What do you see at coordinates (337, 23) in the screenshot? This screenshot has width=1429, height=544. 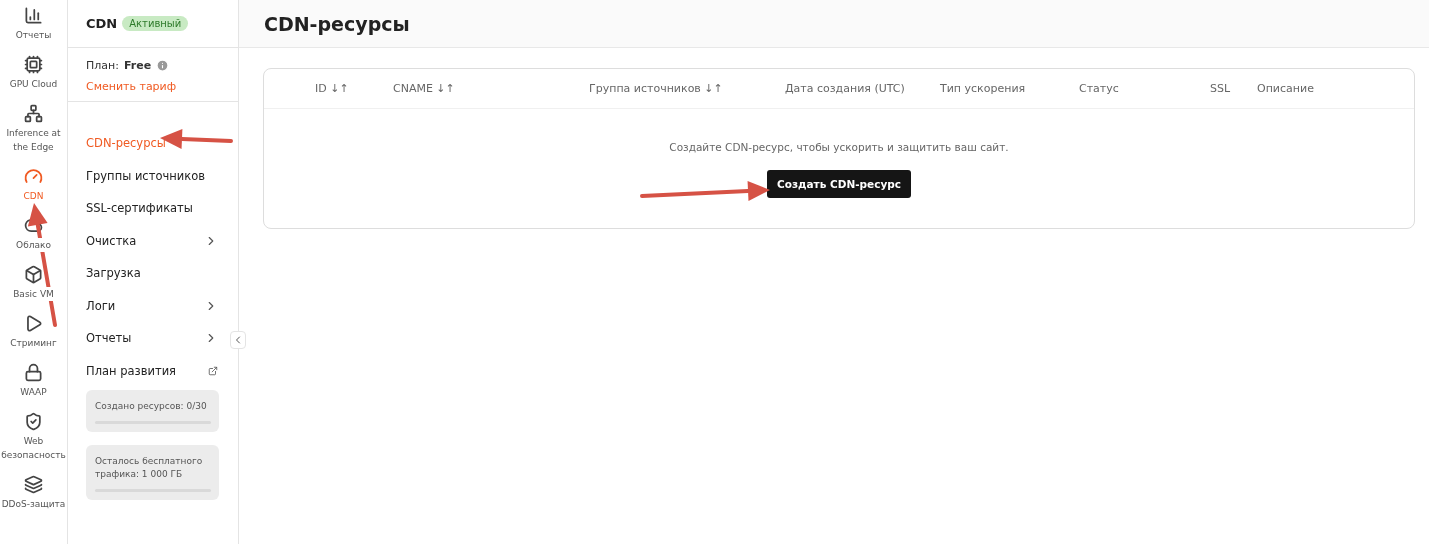 I see `page-title: CDN-ресурсы` at bounding box center [337, 23].